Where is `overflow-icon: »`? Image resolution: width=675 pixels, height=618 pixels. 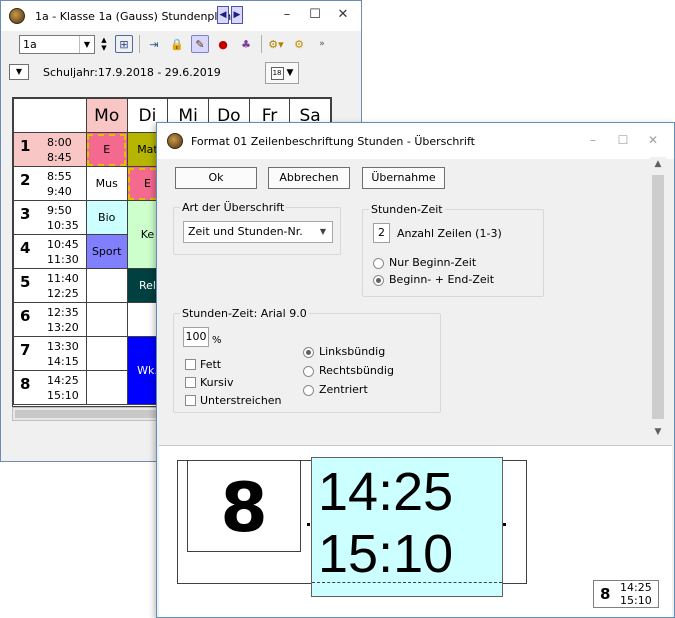
overflow-icon: » is located at coordinates (322, 44).